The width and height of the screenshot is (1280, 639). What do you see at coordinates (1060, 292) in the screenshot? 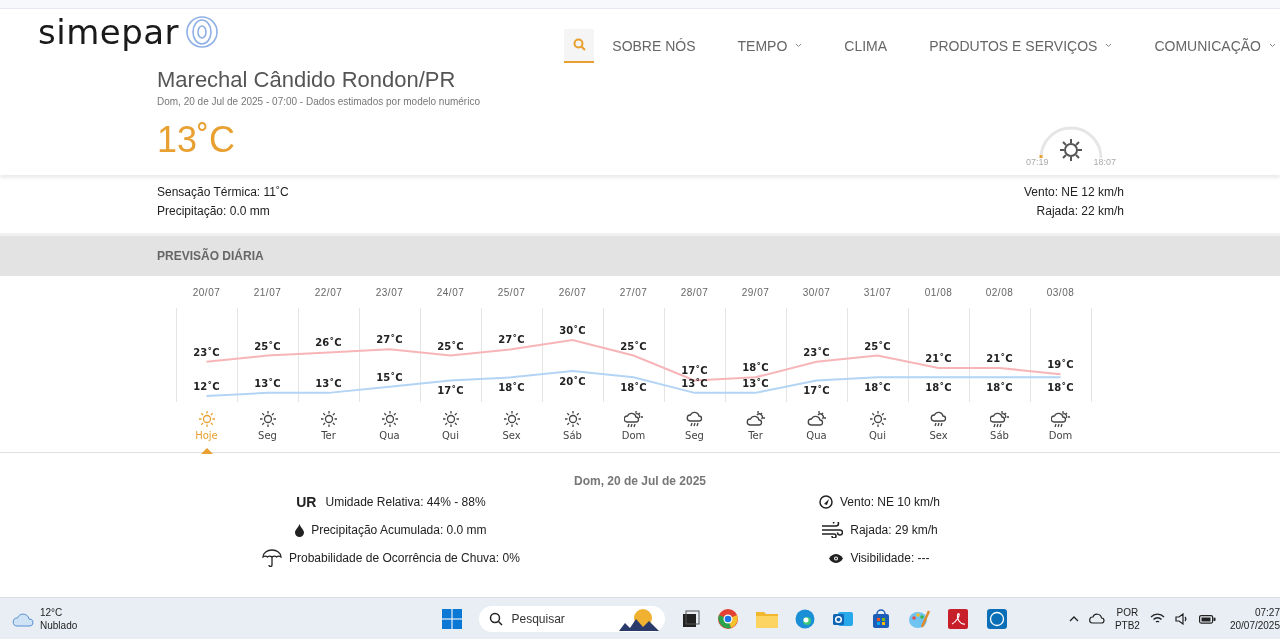
I see `date-label: 03/08` at bounding box center [1060, 292].